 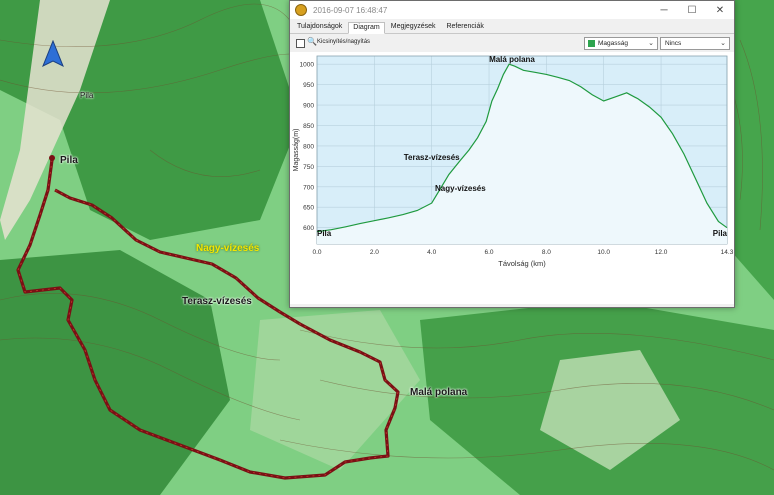 What do you see at coordinates (308, 85) in the screenshot?
I see `y-tick-label: 950` at bounding box center [308, 85].